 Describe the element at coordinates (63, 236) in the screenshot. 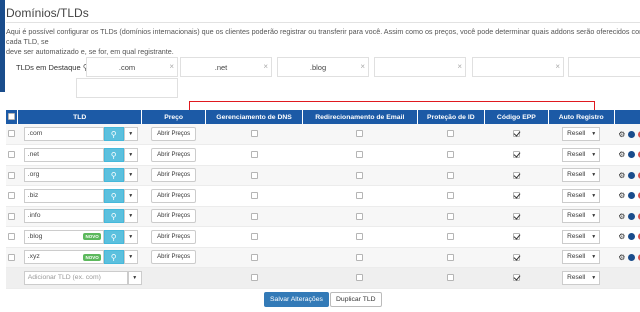

I see `tld-input: .blog NOVO` at that location.